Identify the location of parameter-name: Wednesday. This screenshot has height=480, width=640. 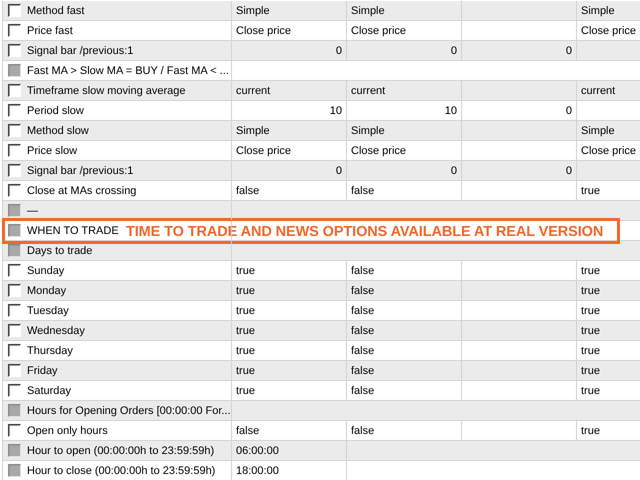
(56, 330).